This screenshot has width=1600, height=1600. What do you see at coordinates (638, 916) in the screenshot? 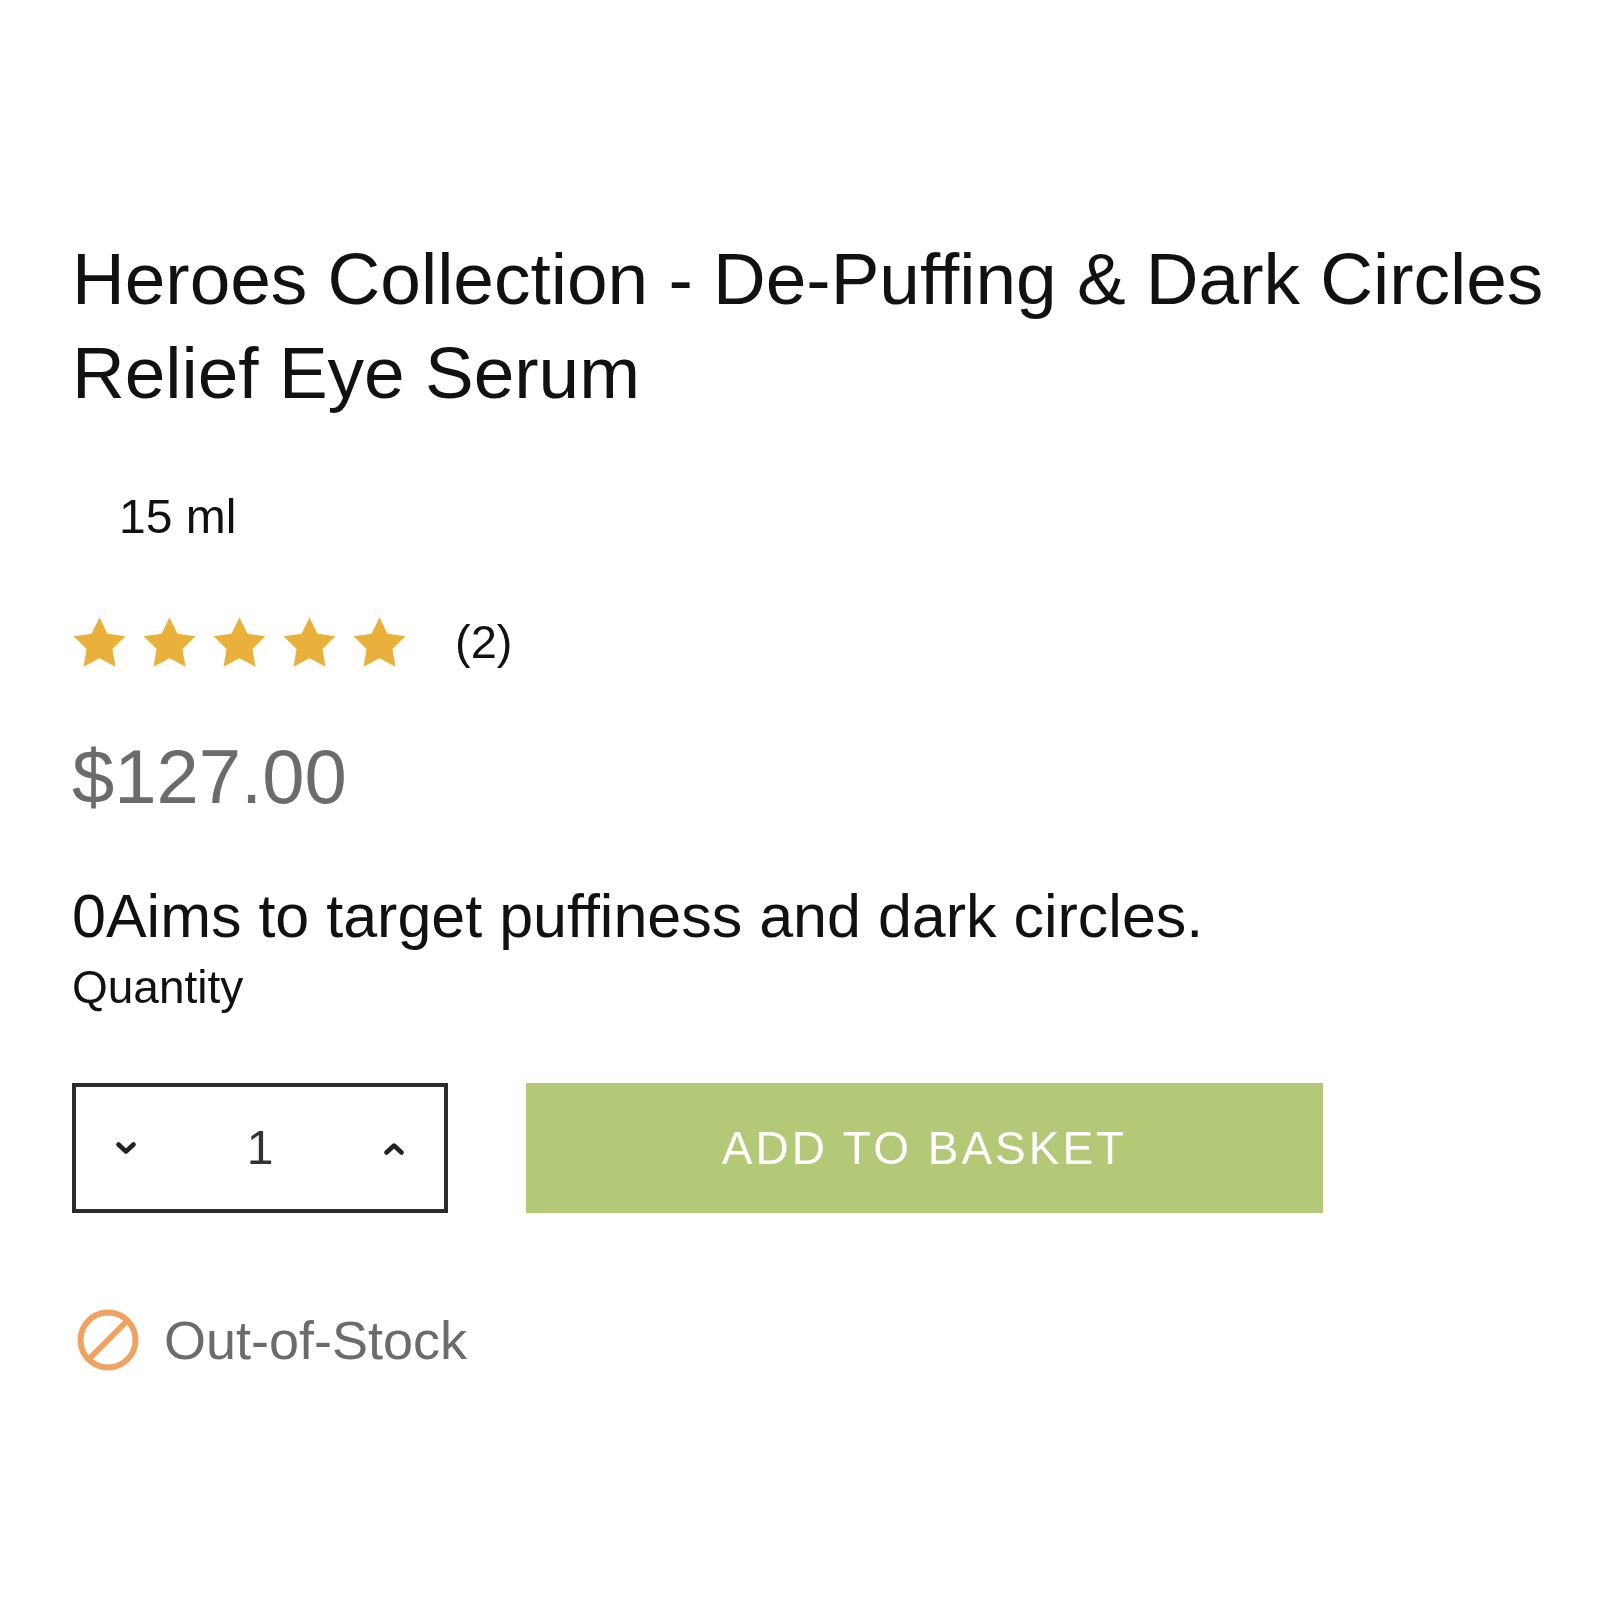
I see `product-description: 0Aims to target puffiness and dark circles.` at bounding box center [638, 916].